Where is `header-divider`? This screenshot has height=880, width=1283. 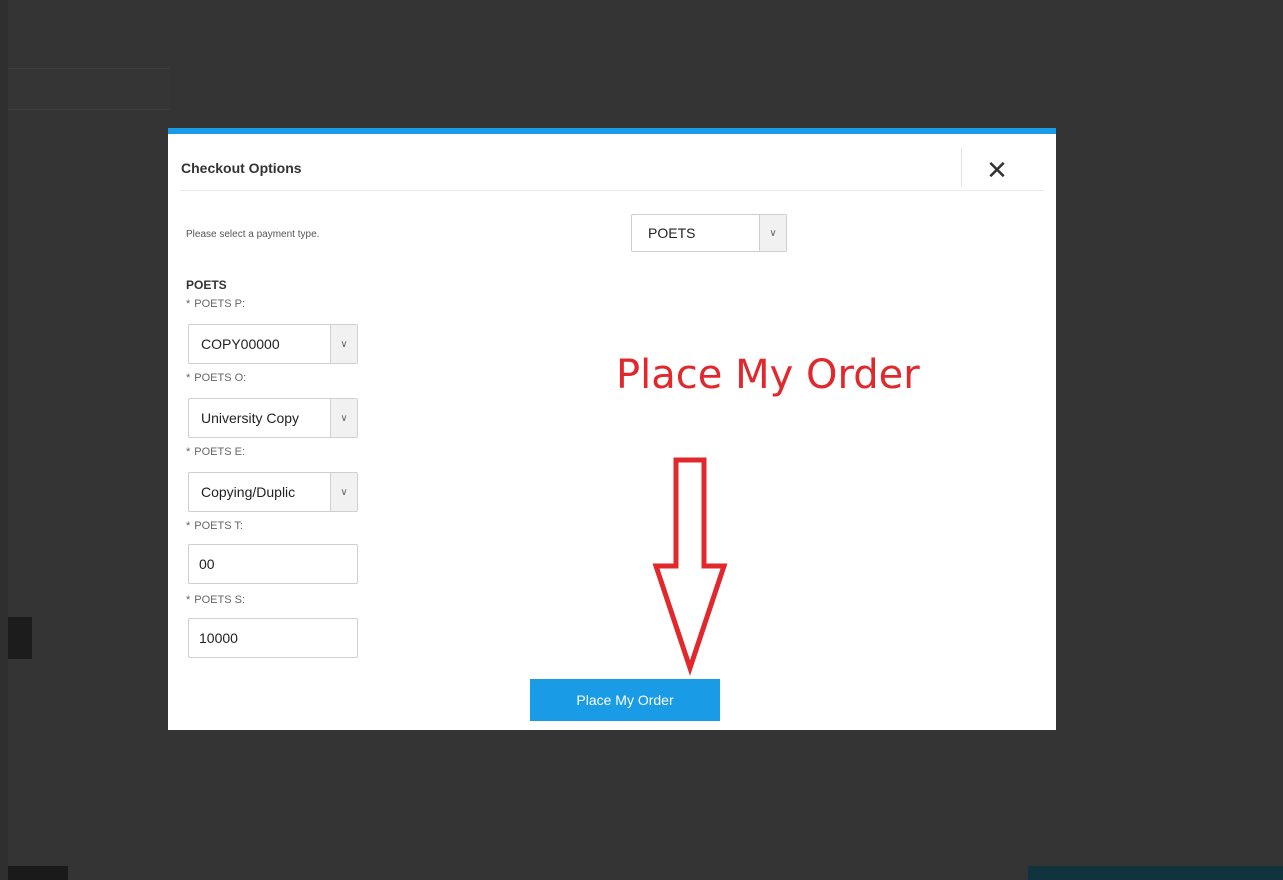 header-divider is located at coordinates (612, 190).